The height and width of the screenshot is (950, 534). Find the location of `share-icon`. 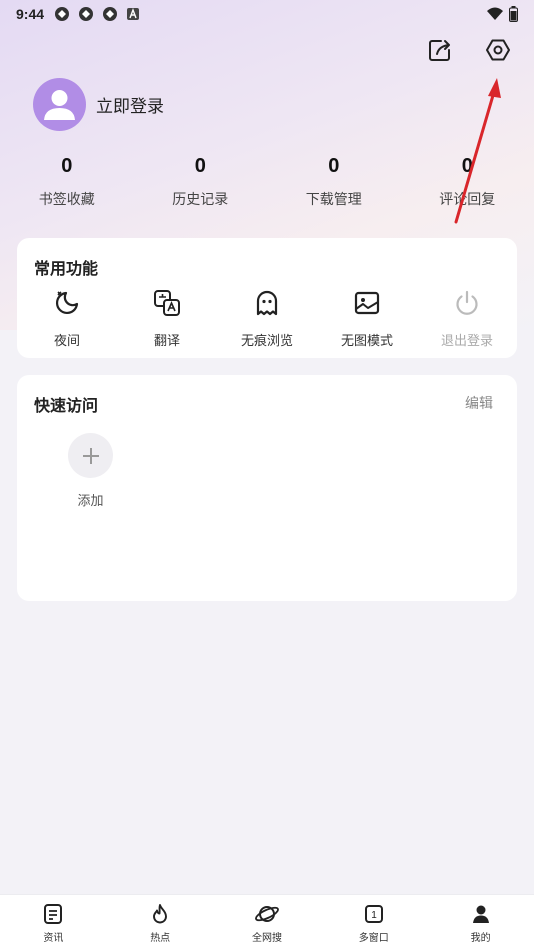

share-icon is located at coordinates (439, 50).